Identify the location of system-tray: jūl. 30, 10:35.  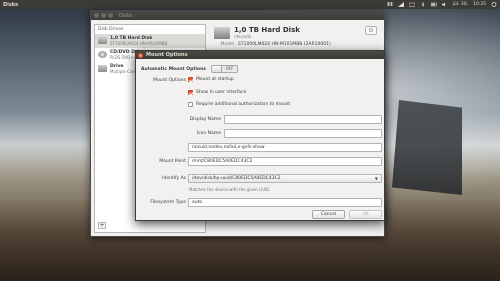
(441, 4).